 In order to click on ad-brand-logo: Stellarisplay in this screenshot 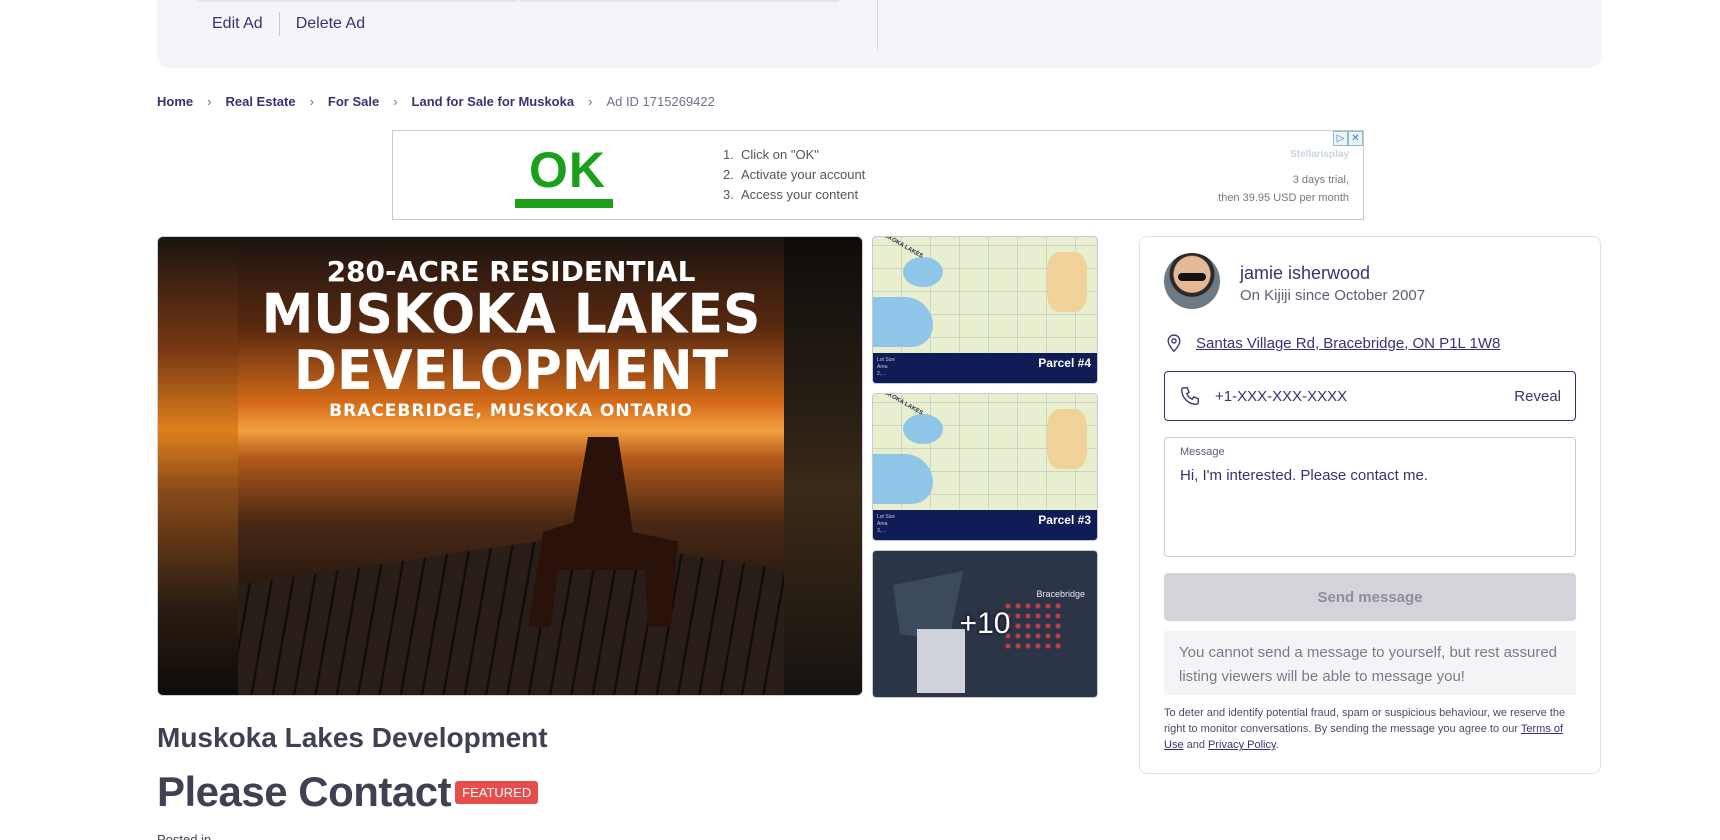, I will do `click(1319, 154)`.